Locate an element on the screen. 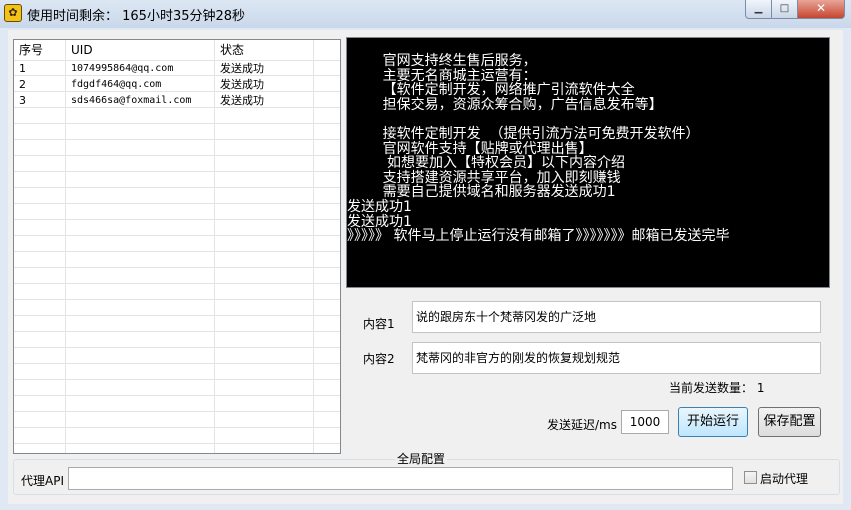 The width and height of the screenshot is (851, 510). column-header-uid: UID is located at coordinates (140, 50).